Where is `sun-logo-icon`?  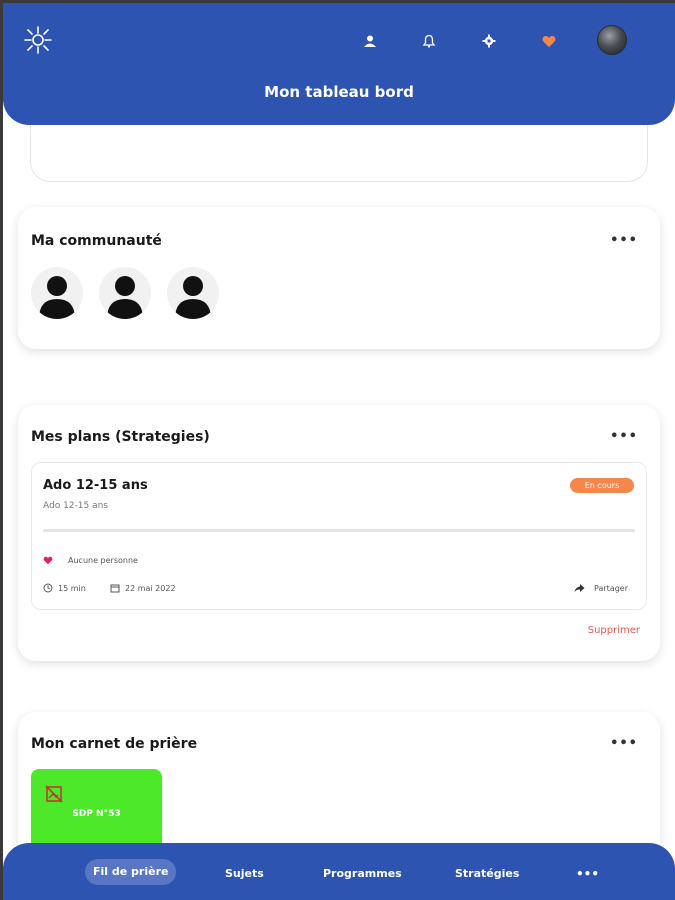 sun-logo-icon is located at coordinates (38, 40).